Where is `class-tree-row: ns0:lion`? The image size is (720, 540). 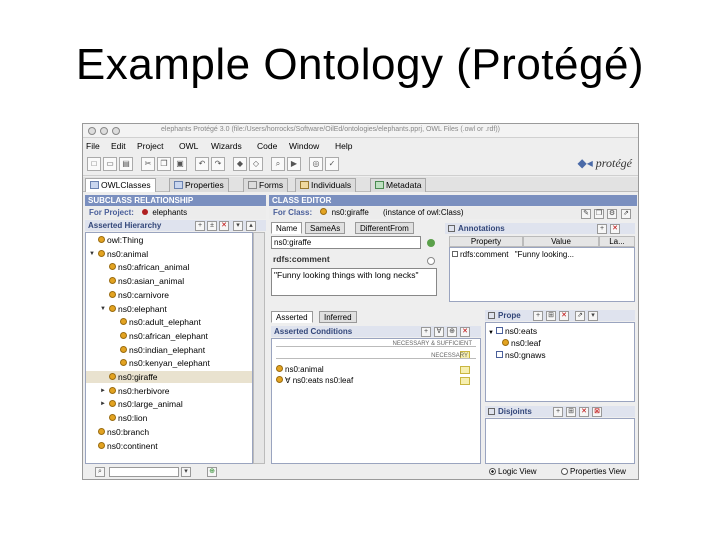 class-tree-row: ns0:lion is located at coordinates (169, 418).